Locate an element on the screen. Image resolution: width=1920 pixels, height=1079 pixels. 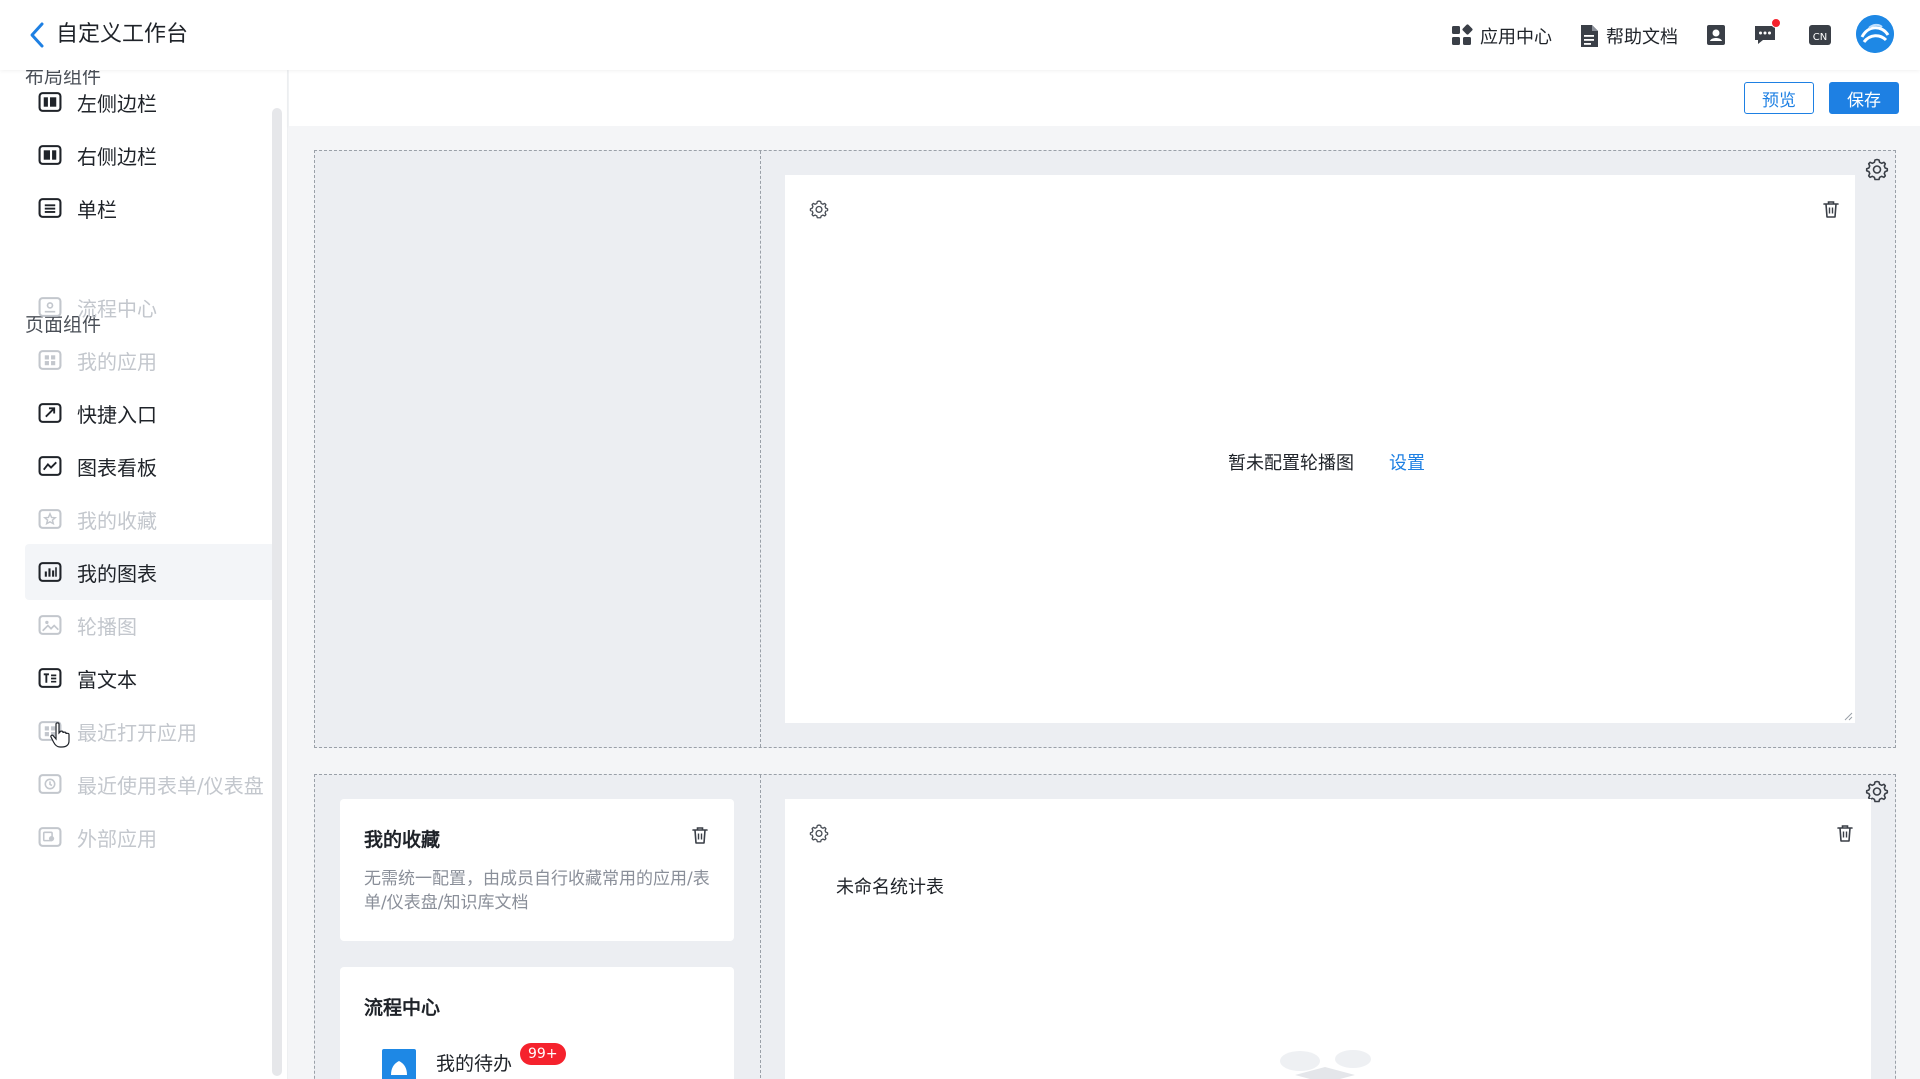
carousel-icon is located at coordinates (50, 625).